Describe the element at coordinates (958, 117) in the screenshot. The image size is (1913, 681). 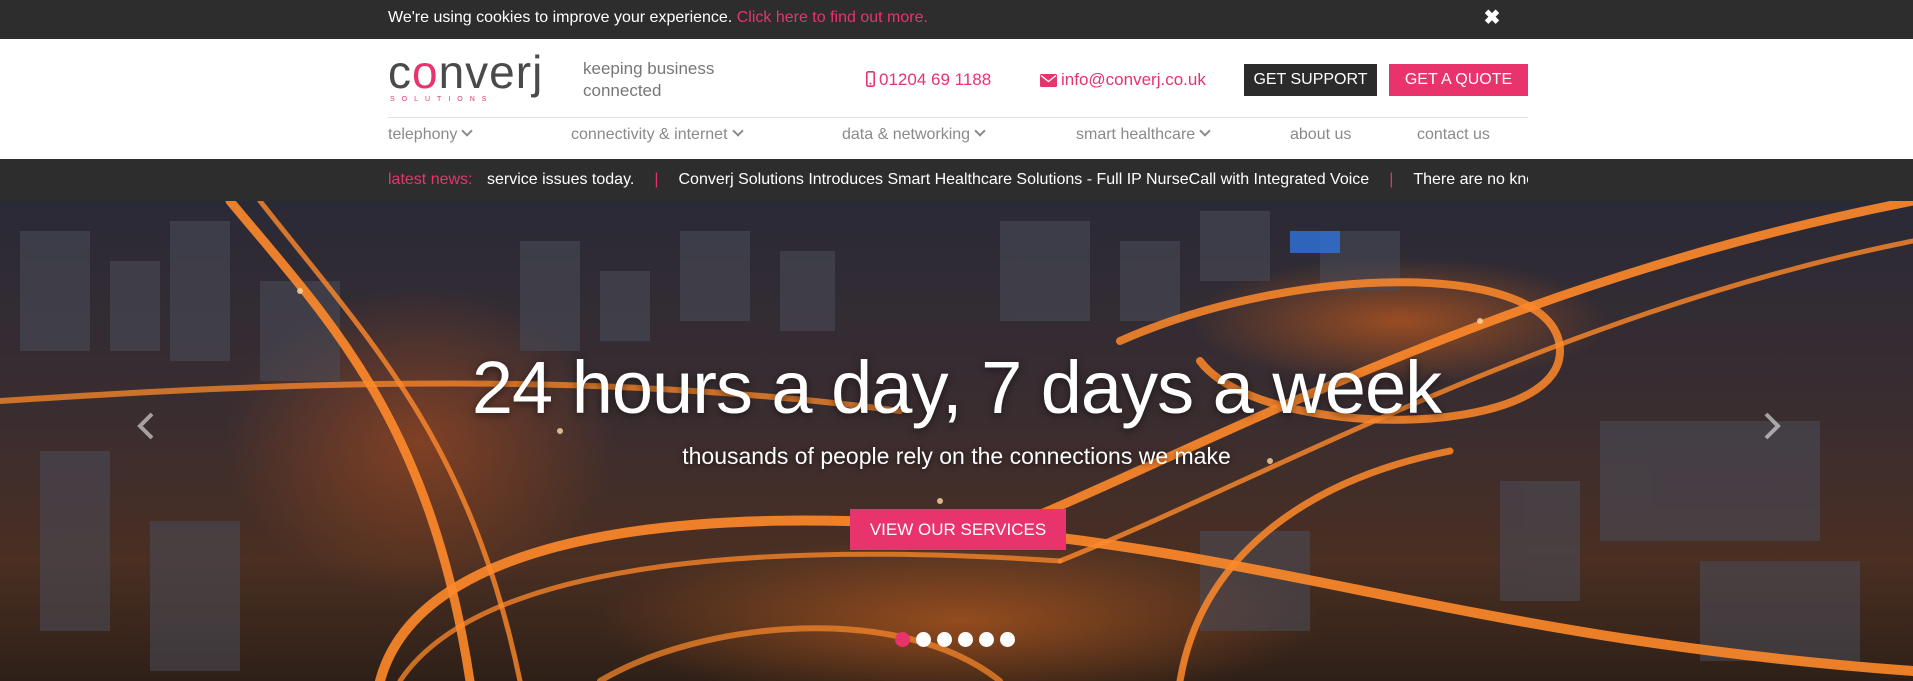
I see `header-divider` at that location.